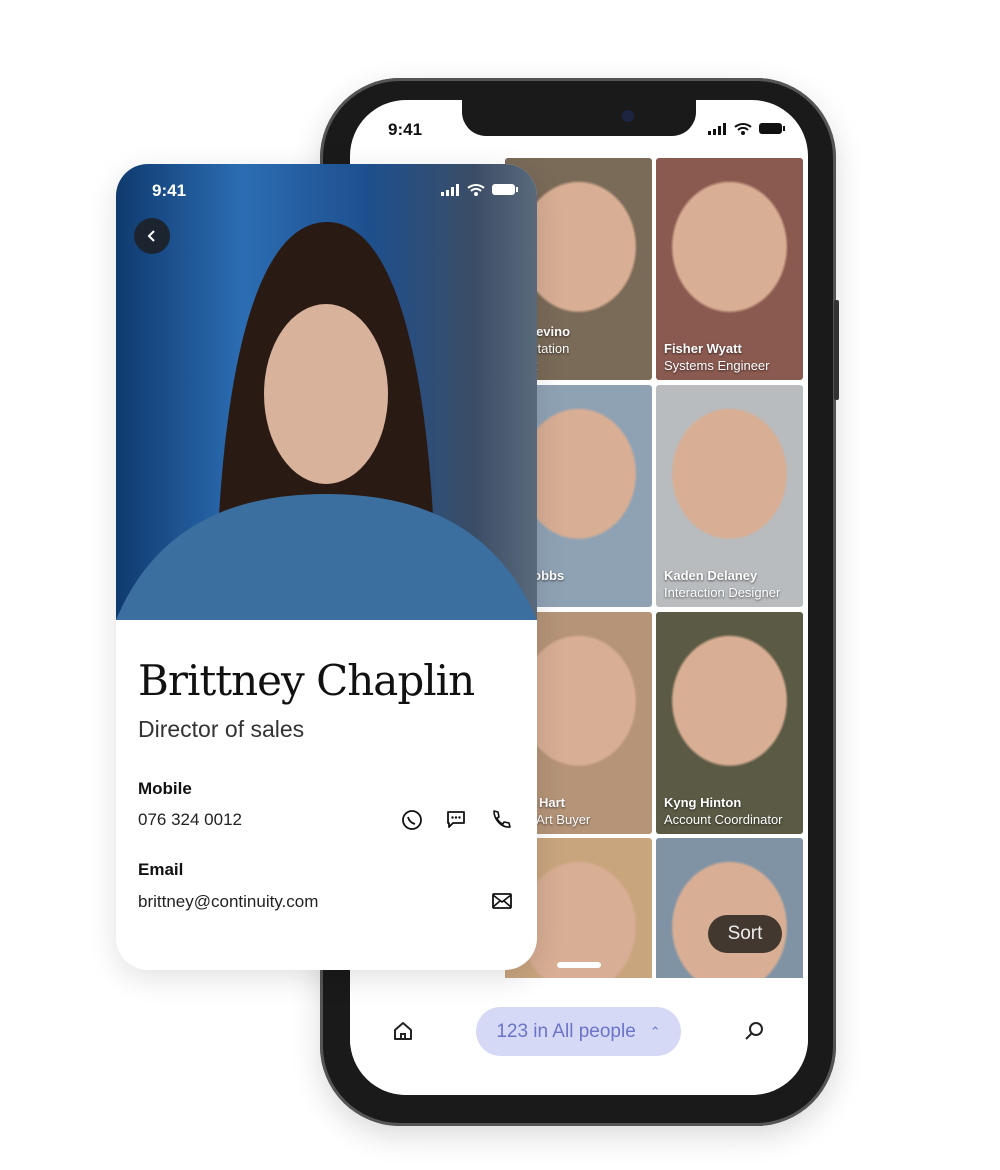  What do you see at coordinates (717, 365) in the screenshot?
I see `person-role: Systems Engineer` at bounding box center [717, 365].